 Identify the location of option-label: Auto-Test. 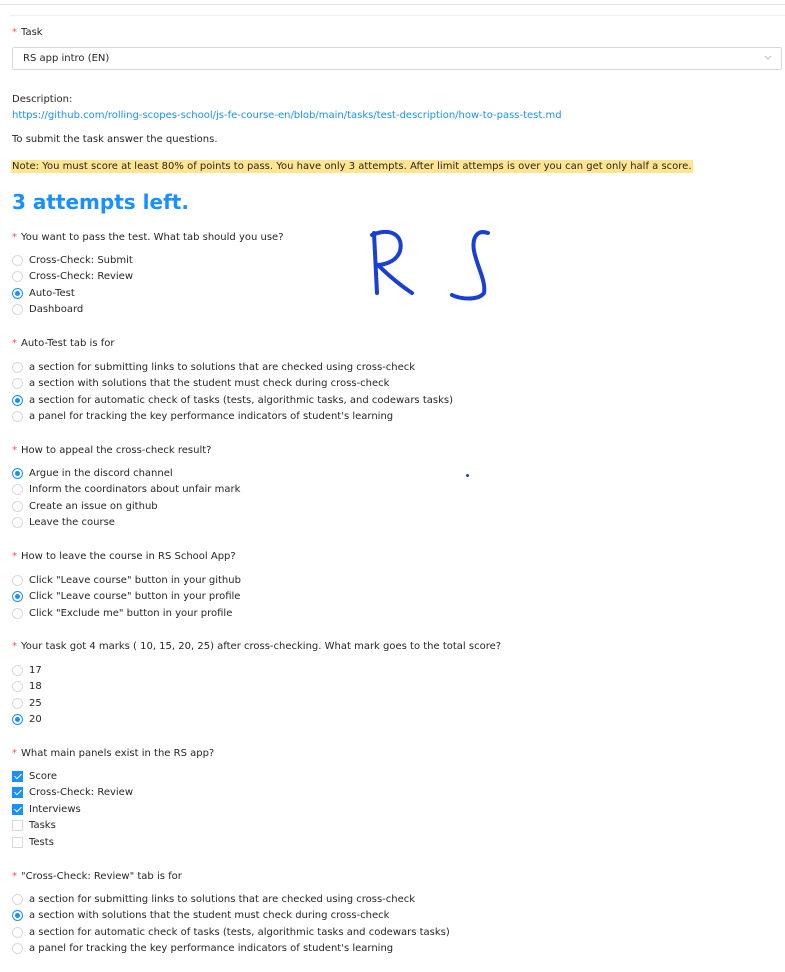
(52, 293).